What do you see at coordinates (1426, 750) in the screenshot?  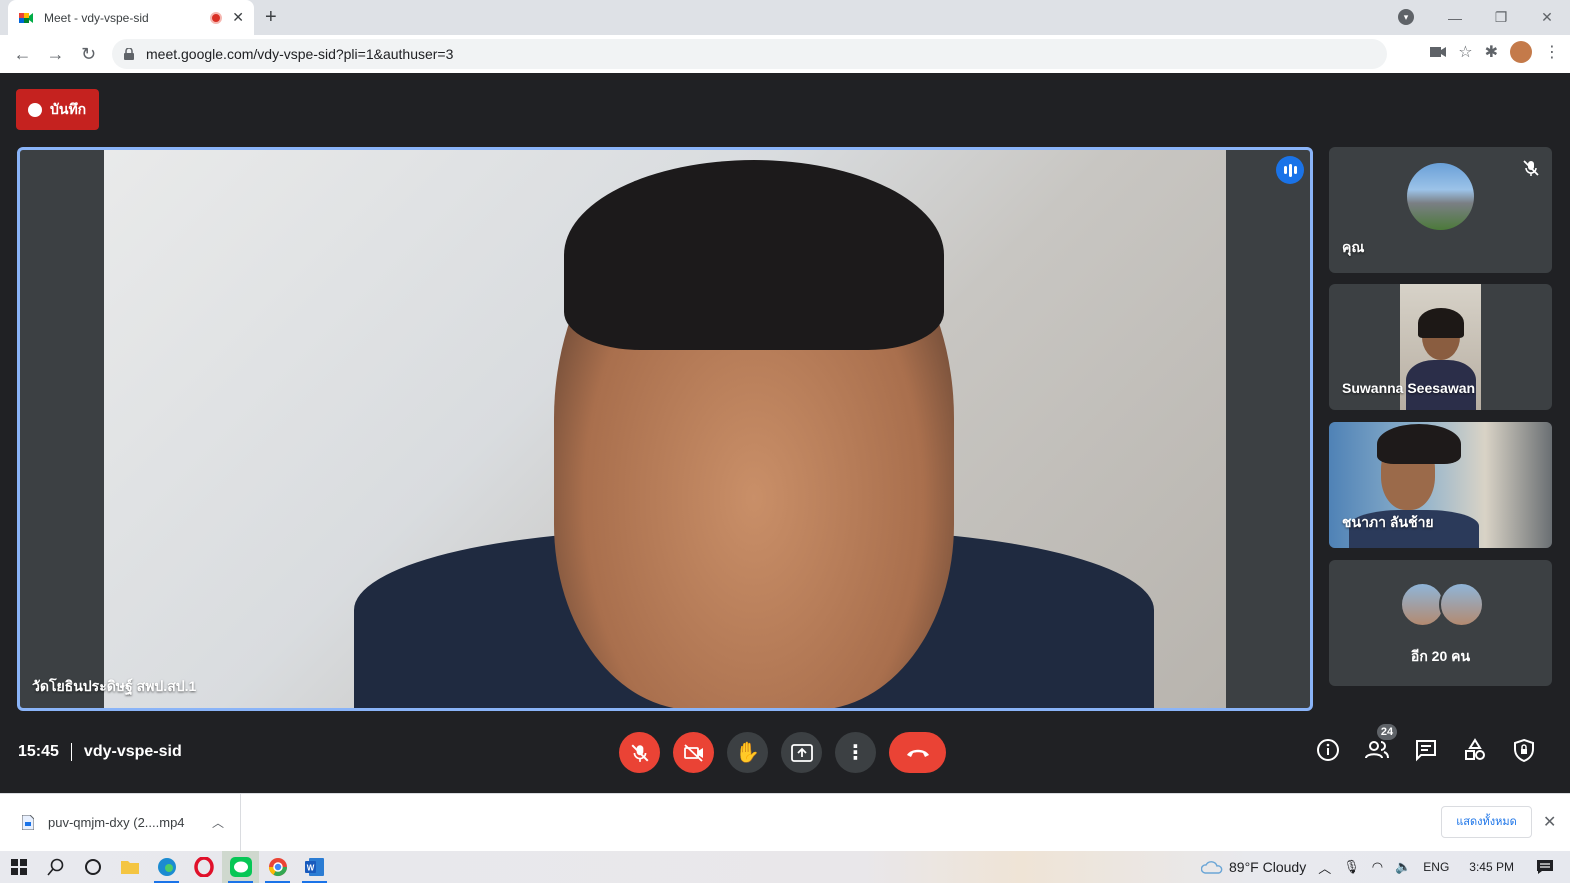 I see `chat-icon` at bounding box center [1426, 750].